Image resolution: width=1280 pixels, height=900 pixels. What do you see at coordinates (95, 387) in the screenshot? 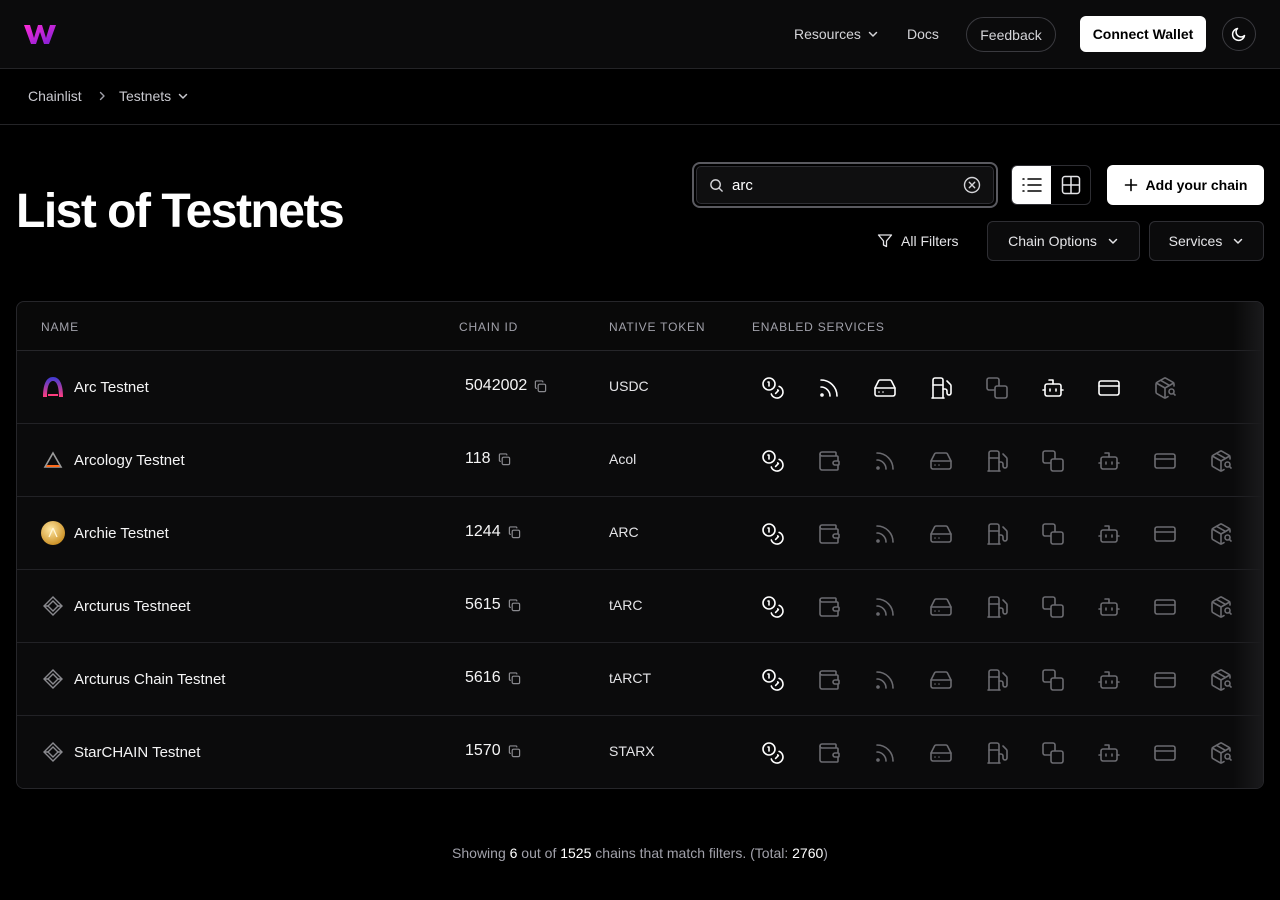
I see `chain-name-cell: Arc Testnet` at bounding box center [95, 387].